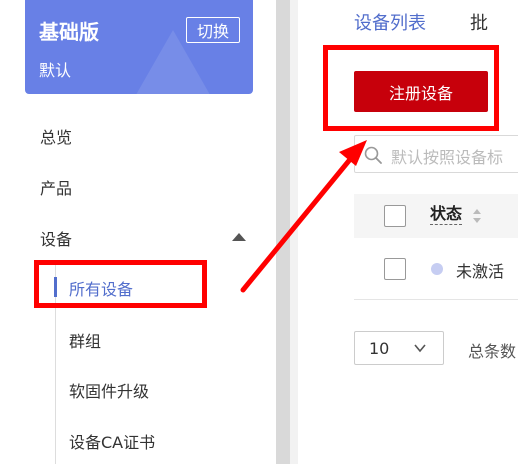 This screenshot has width=518, height=464. I want to click on sidebar-item-overview: 总览, so click(56, 136).